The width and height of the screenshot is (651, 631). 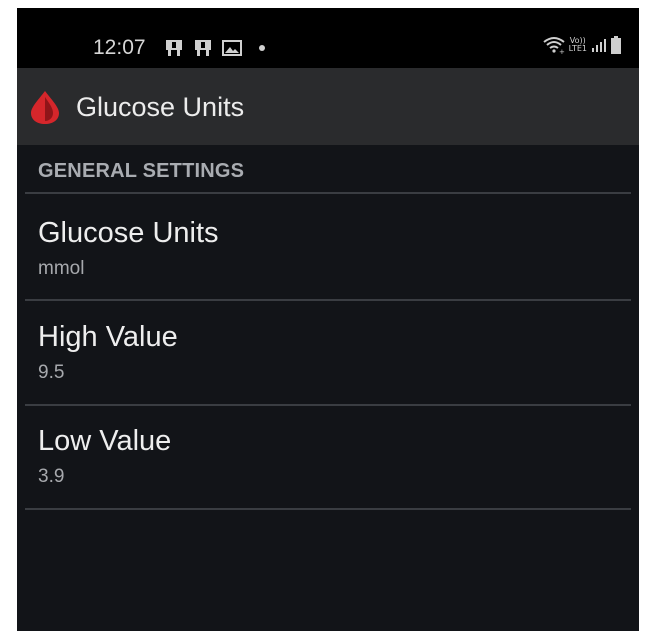 What do you see at coordinates (128, 233) in the screenshot?
I see `pref-title: Glucose Units` at bounding box center [128, 233].